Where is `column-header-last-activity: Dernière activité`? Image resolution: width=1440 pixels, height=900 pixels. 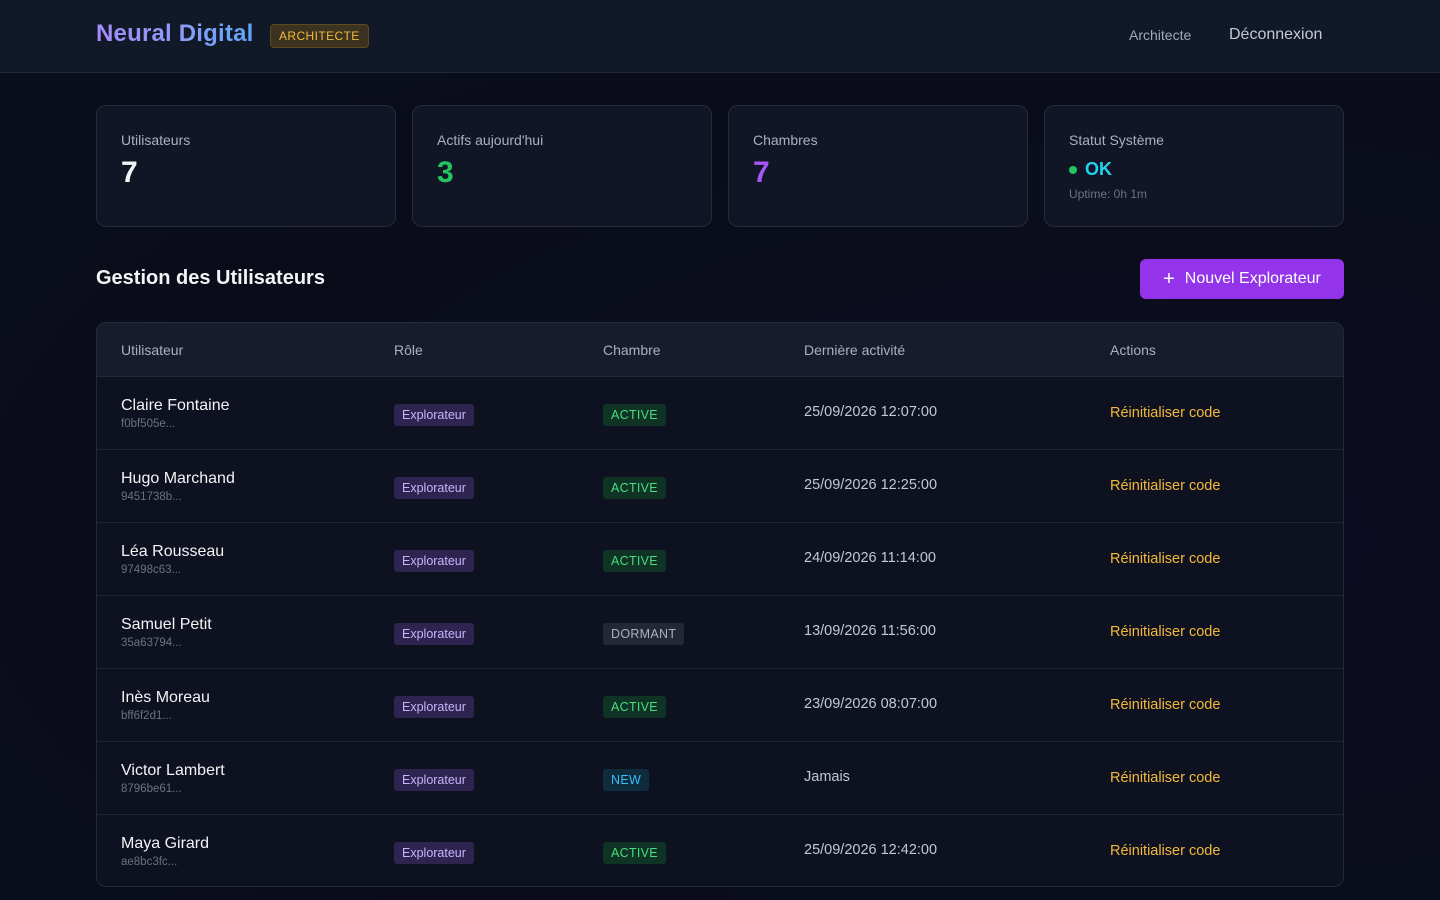
column-header-last-activity: Dernière activité is located at coordinates (855, 350).